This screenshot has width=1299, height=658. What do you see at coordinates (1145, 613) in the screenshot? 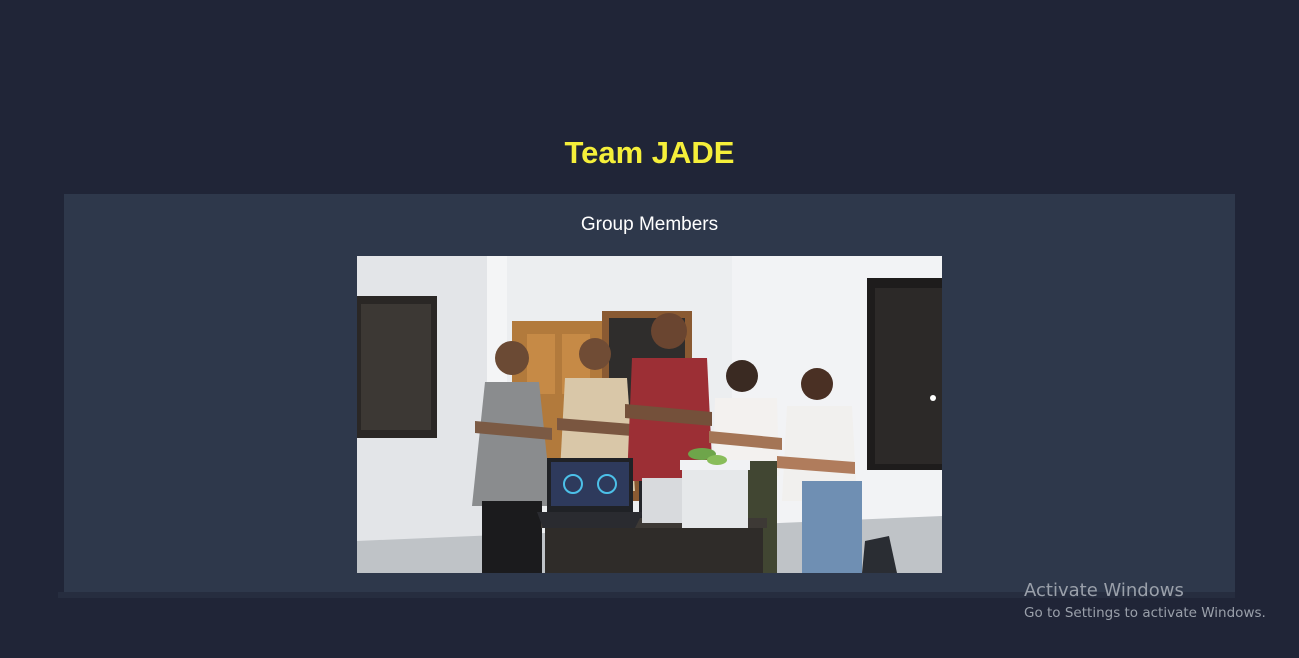
I see `watermark-subtitle: Go to Settings to activate Windows.` at bounding box center [1145, 613].